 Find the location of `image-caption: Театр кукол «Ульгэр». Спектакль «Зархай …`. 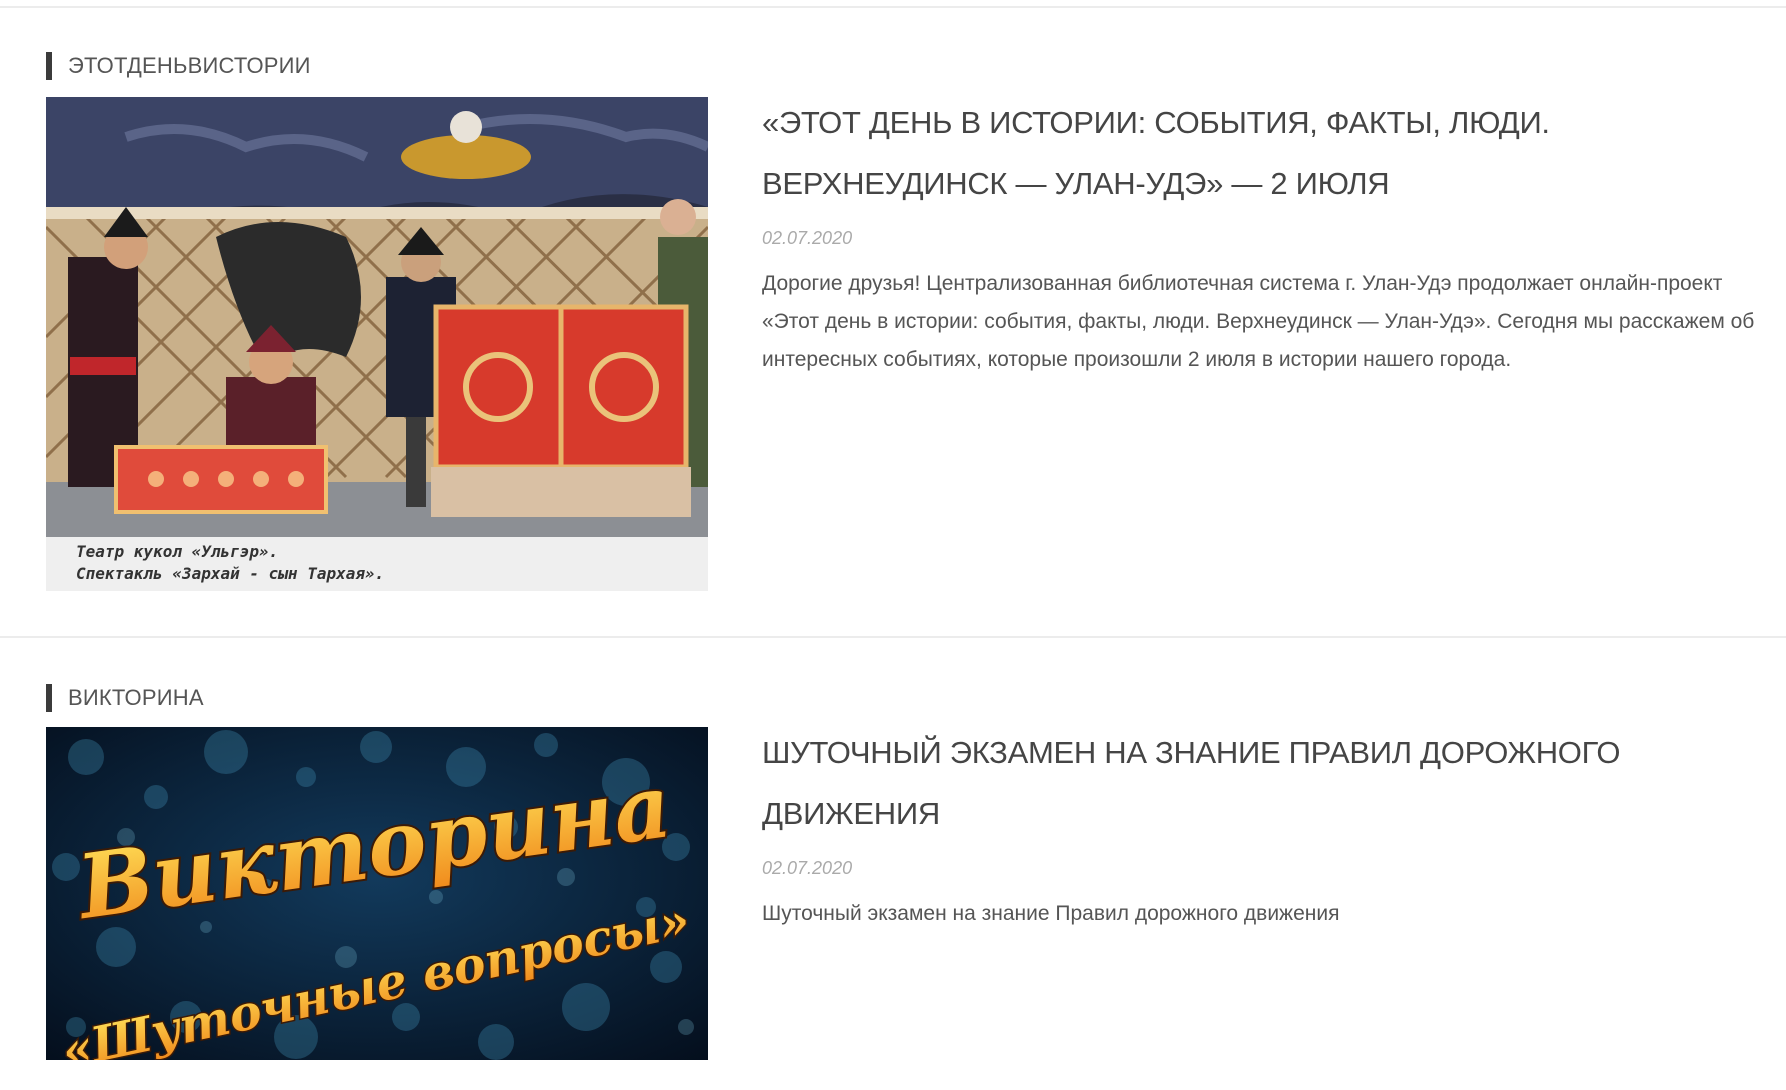

image-caption: Театр кукол «Ульгэр». Спектакль «Зархай … is located at coordinates (230, 563).